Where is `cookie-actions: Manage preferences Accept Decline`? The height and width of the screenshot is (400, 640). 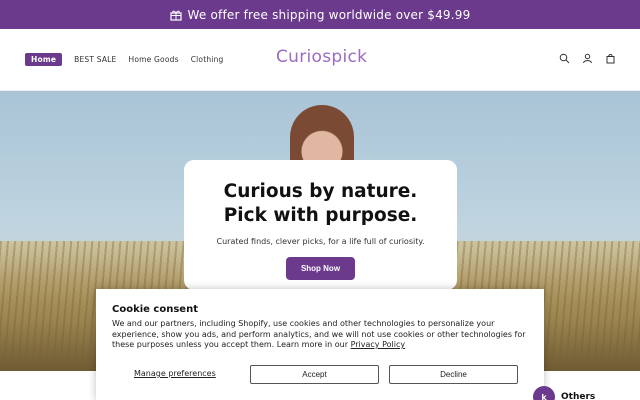
cookie-actions: Manage preferences Accept Decline is located at coordinates (322, 375).